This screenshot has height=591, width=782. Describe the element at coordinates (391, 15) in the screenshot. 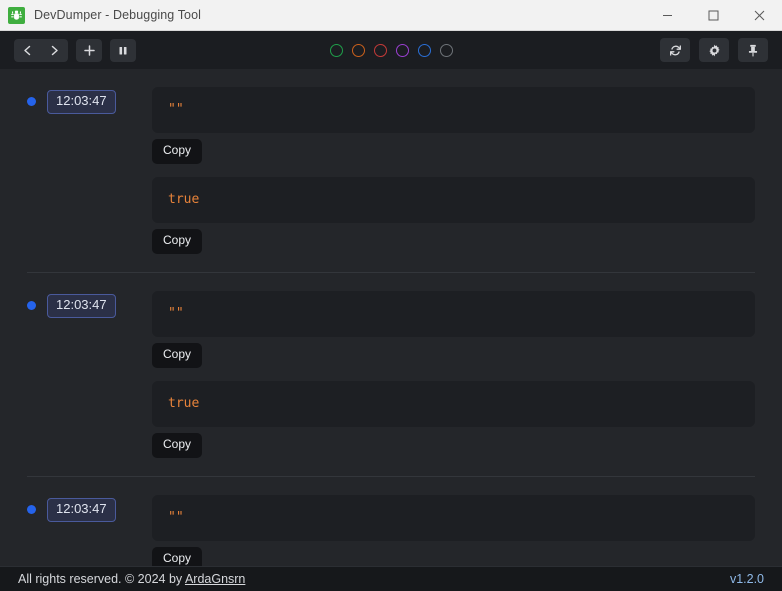

I see `title-bar: DevDumper - Debugging Tool` at that location.